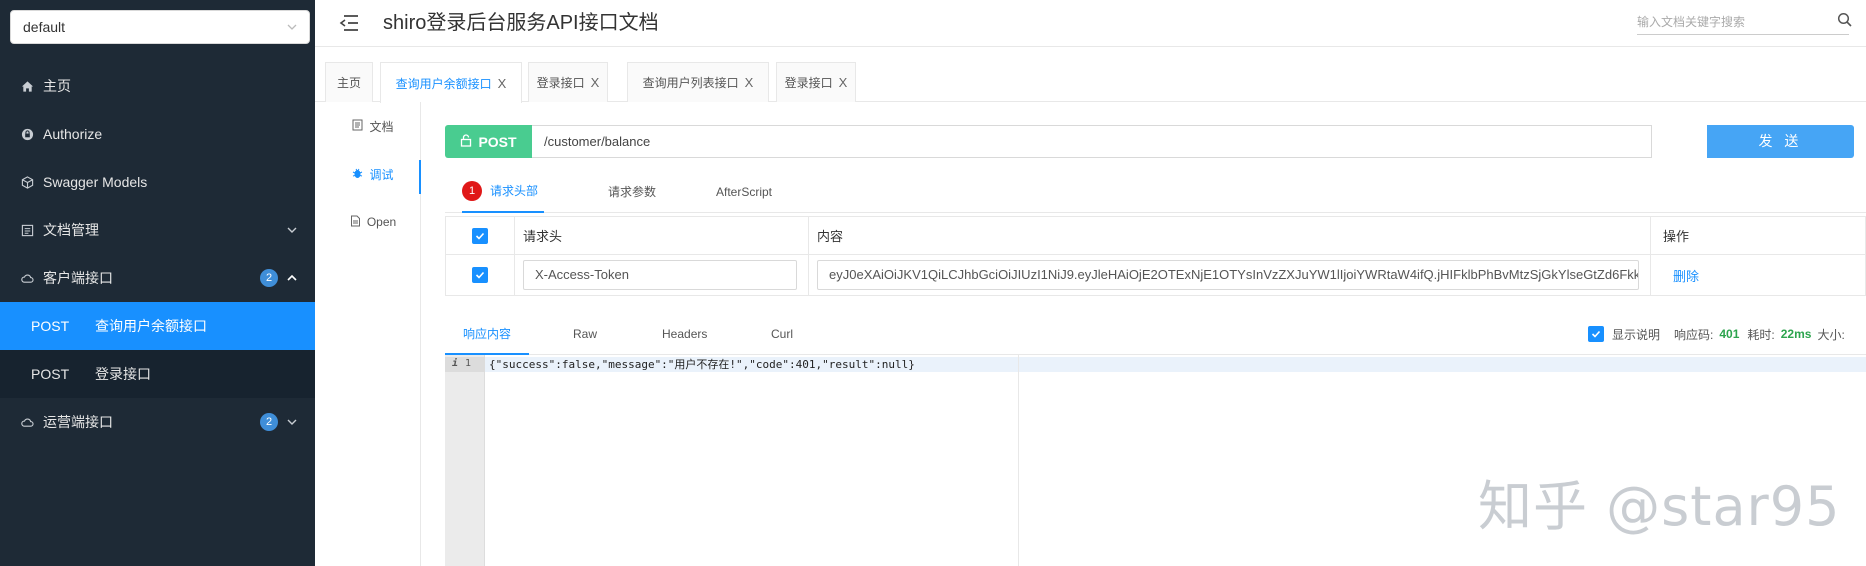 The image size is (1866, 566). Describe the element at coordinates (73, 134) in the screenshot. I see `sidebar-item-label: Authorize` at that location.